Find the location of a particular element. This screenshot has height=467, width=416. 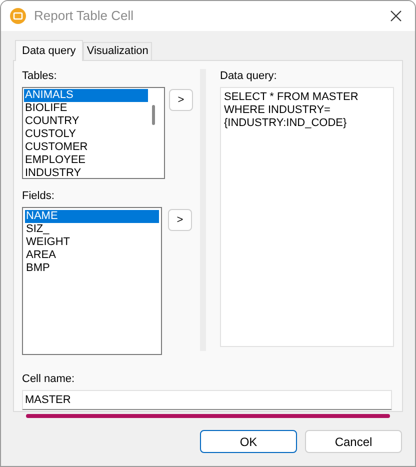

tab: Data query is located at coordinates (49, 50).